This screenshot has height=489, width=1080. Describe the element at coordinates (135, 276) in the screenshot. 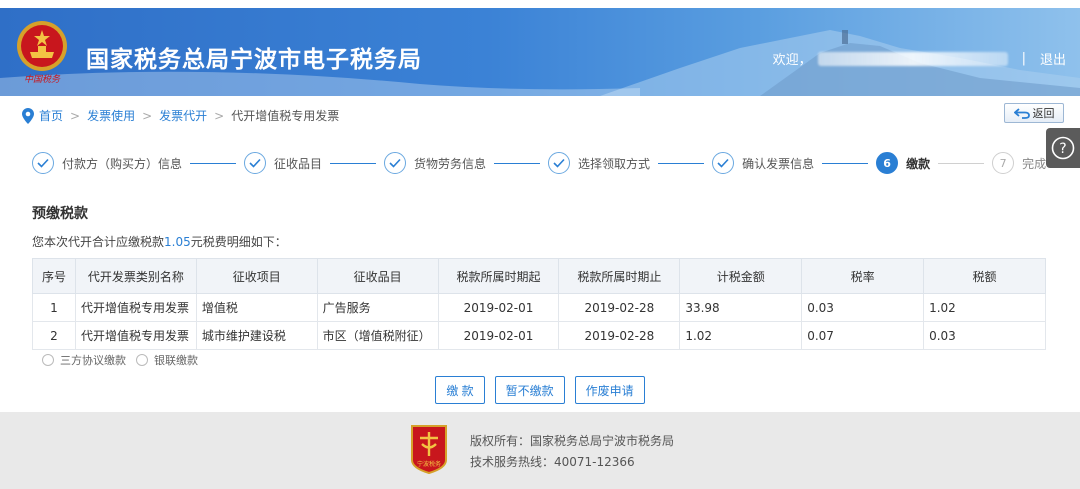

I see `column-header: 代开发票类别名称` at that location.